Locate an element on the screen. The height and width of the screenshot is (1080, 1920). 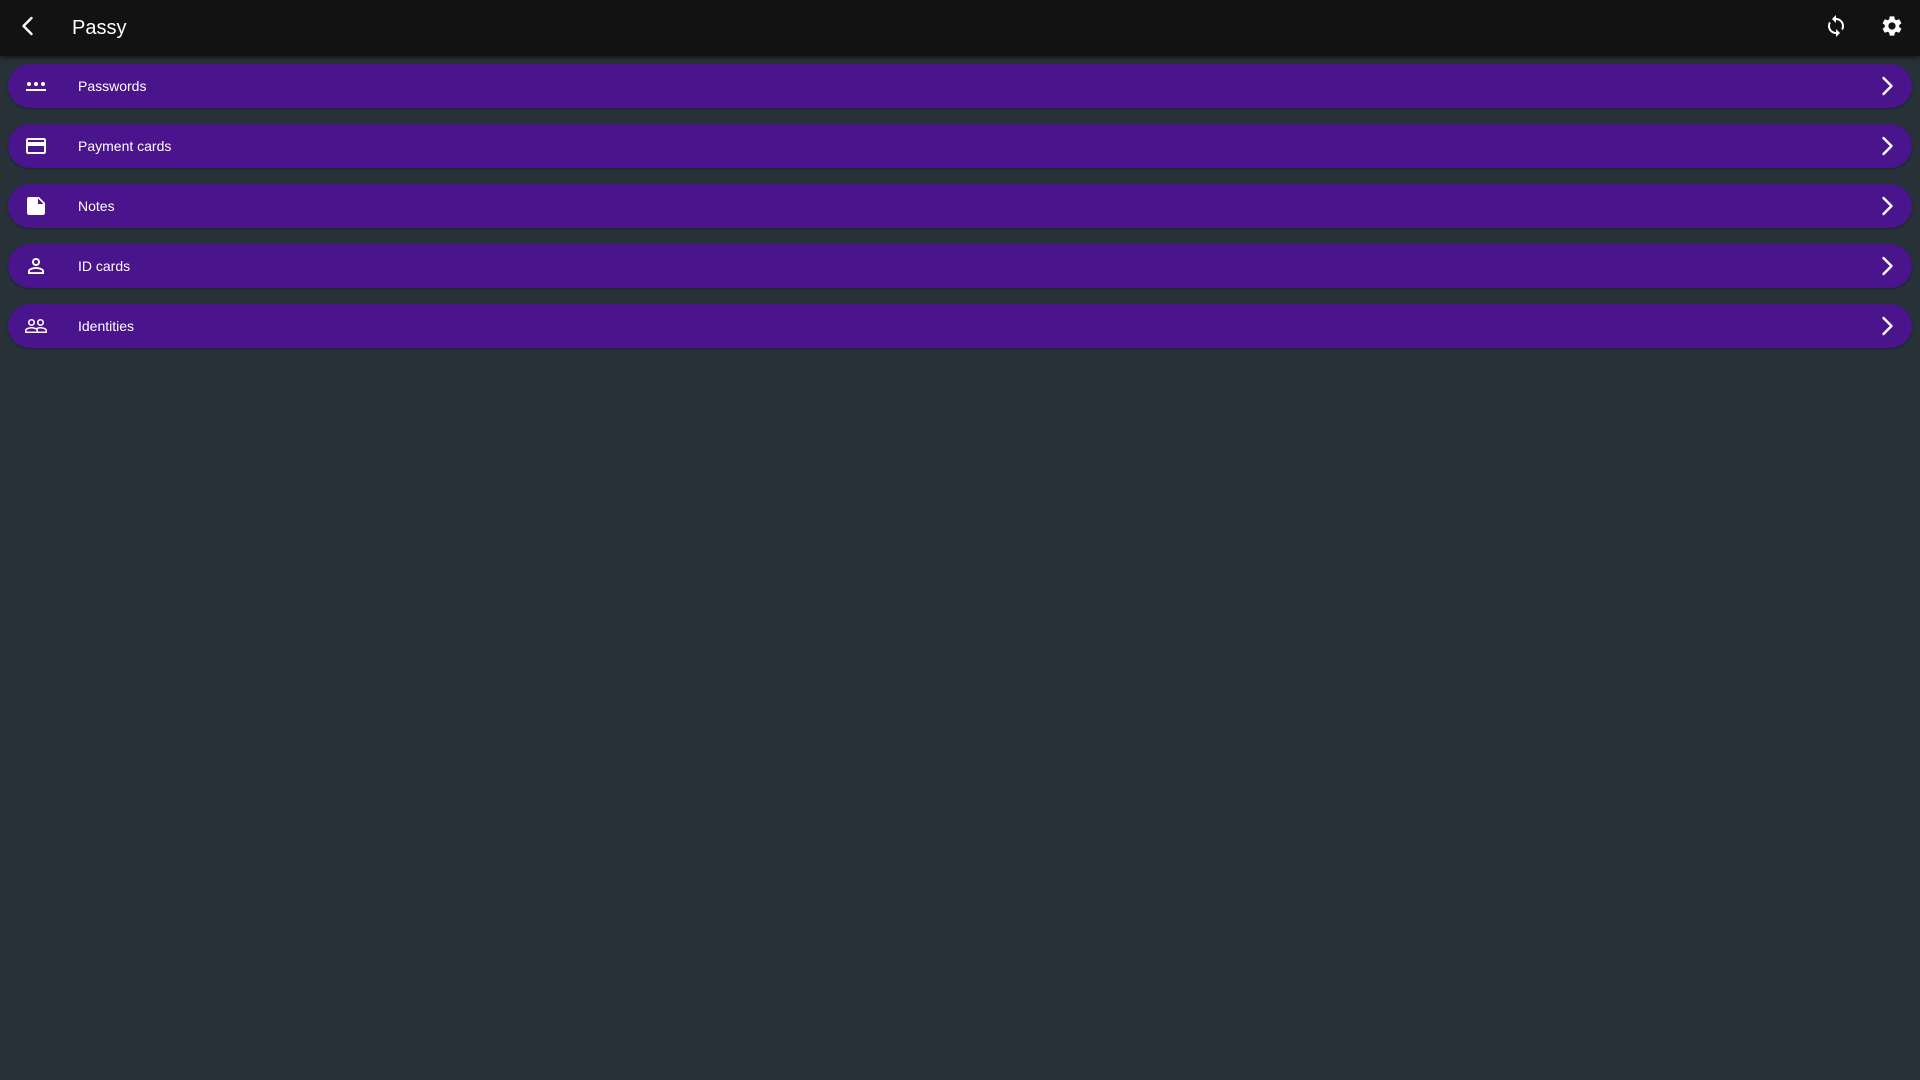
page-title: Passy is located at coordinates (99, 28).